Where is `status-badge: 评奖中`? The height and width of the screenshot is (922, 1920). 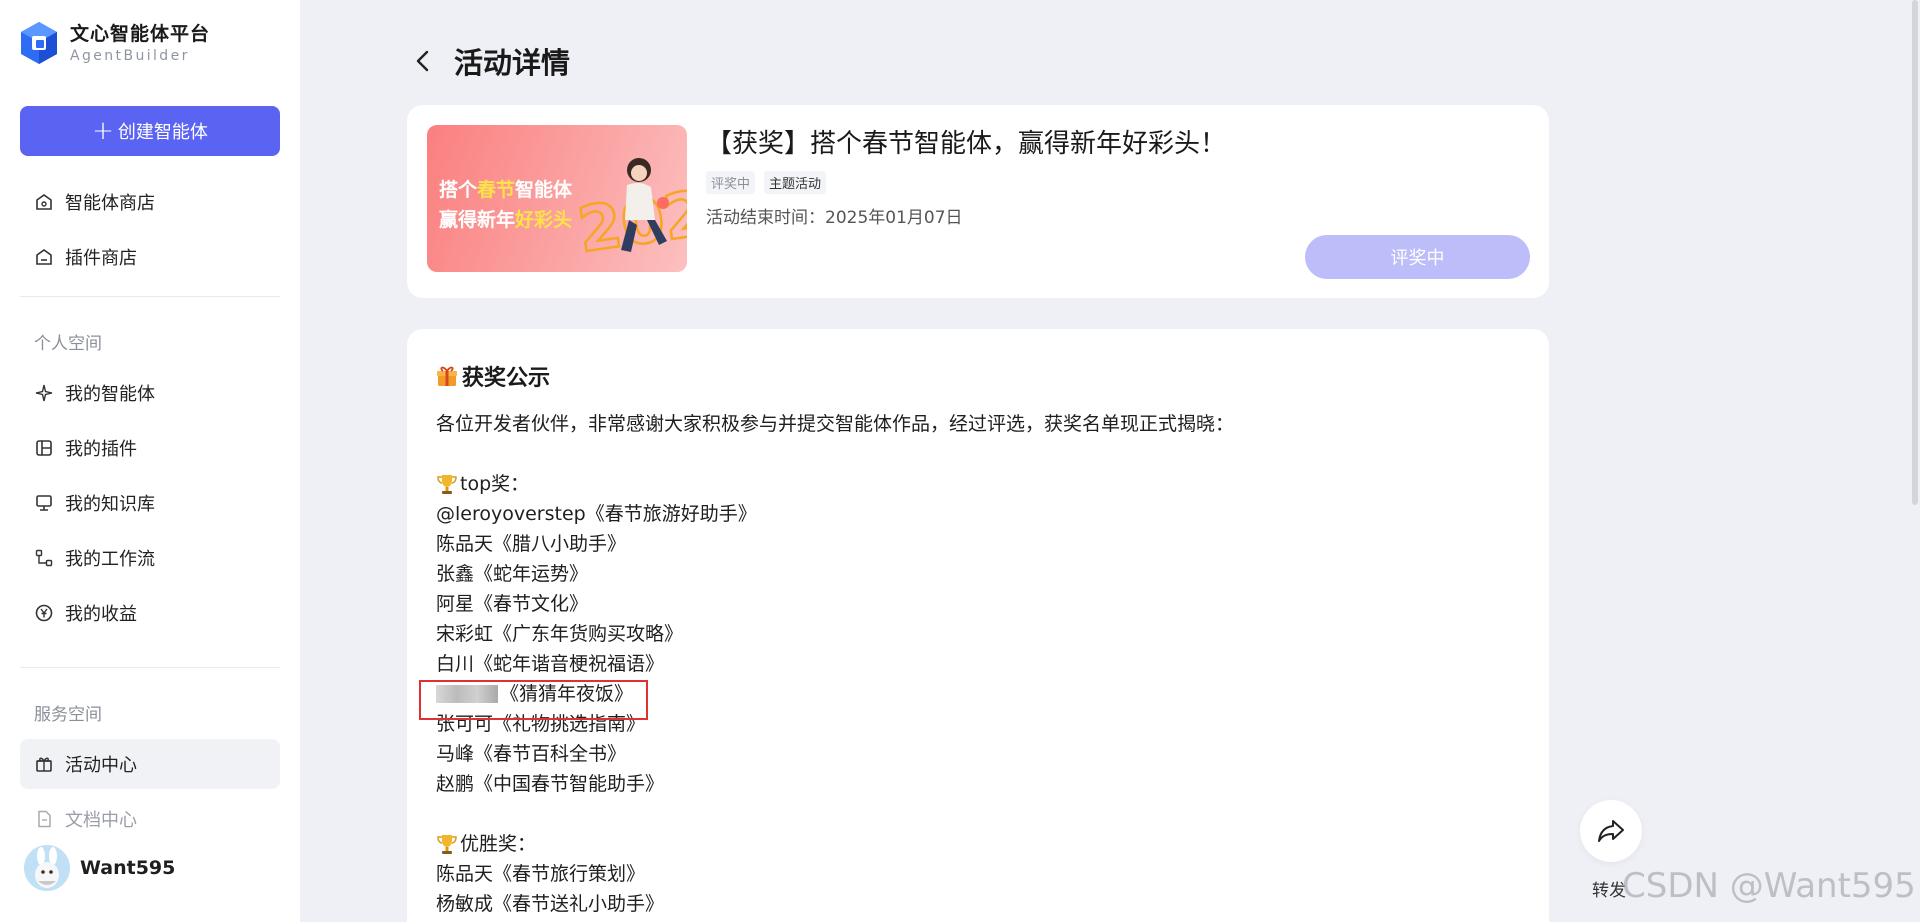 status-badge: 评奖中 is located at coordinates (731, 182).